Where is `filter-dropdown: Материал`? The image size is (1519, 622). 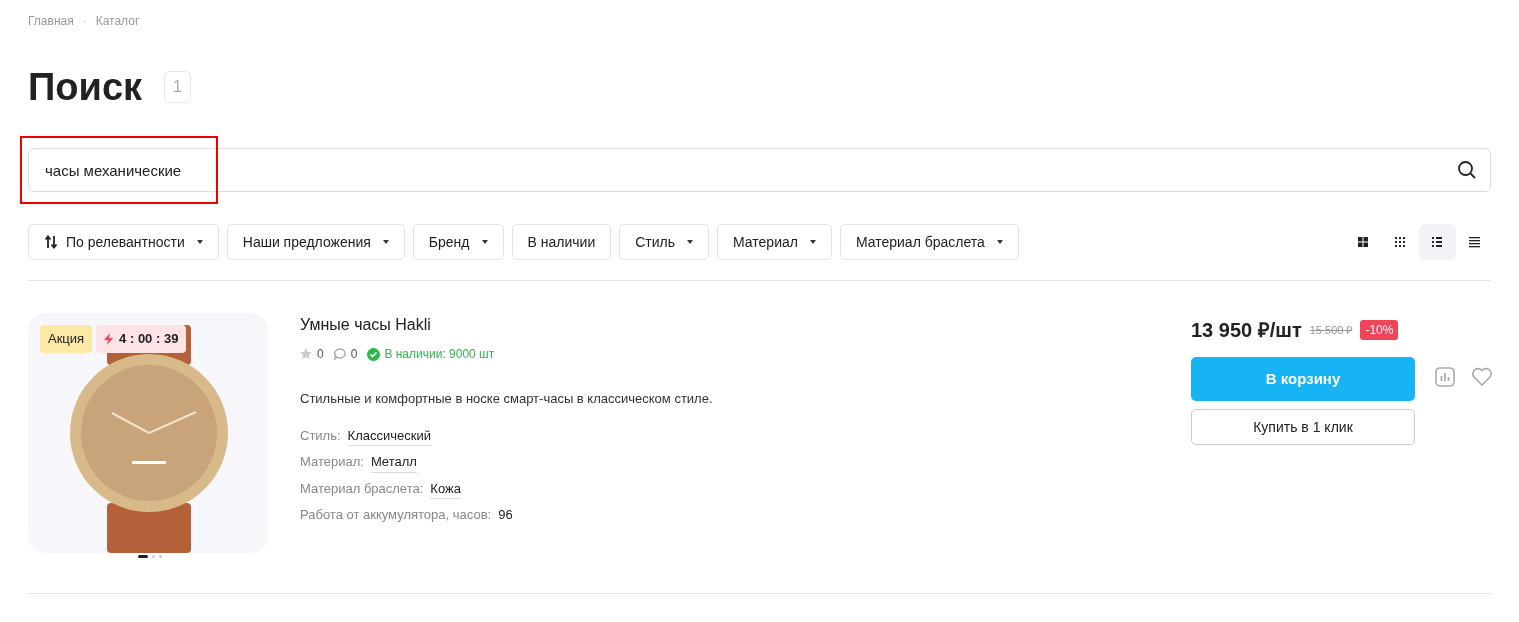 filter-dropdown: Материал is located at coordinates (774, 242).